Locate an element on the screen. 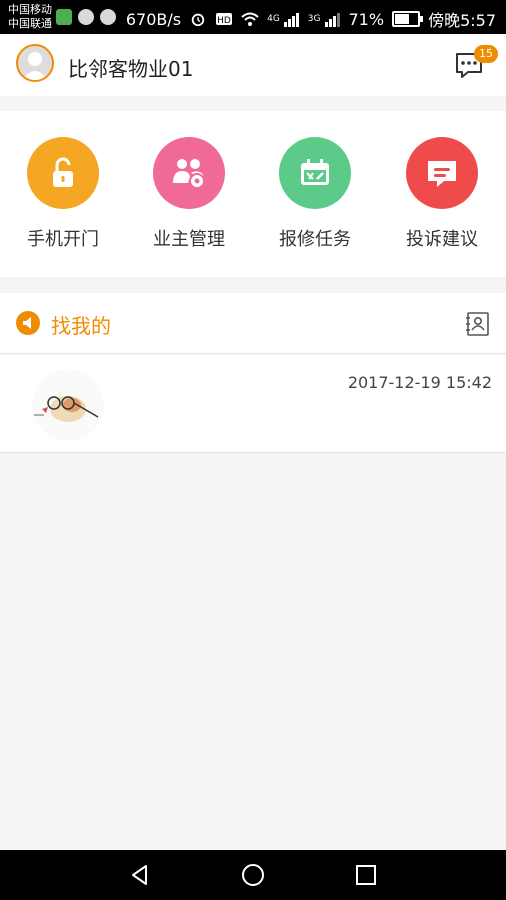 This screenshot has width=506, height=900. message-icon is located at coordinates (442, 174).